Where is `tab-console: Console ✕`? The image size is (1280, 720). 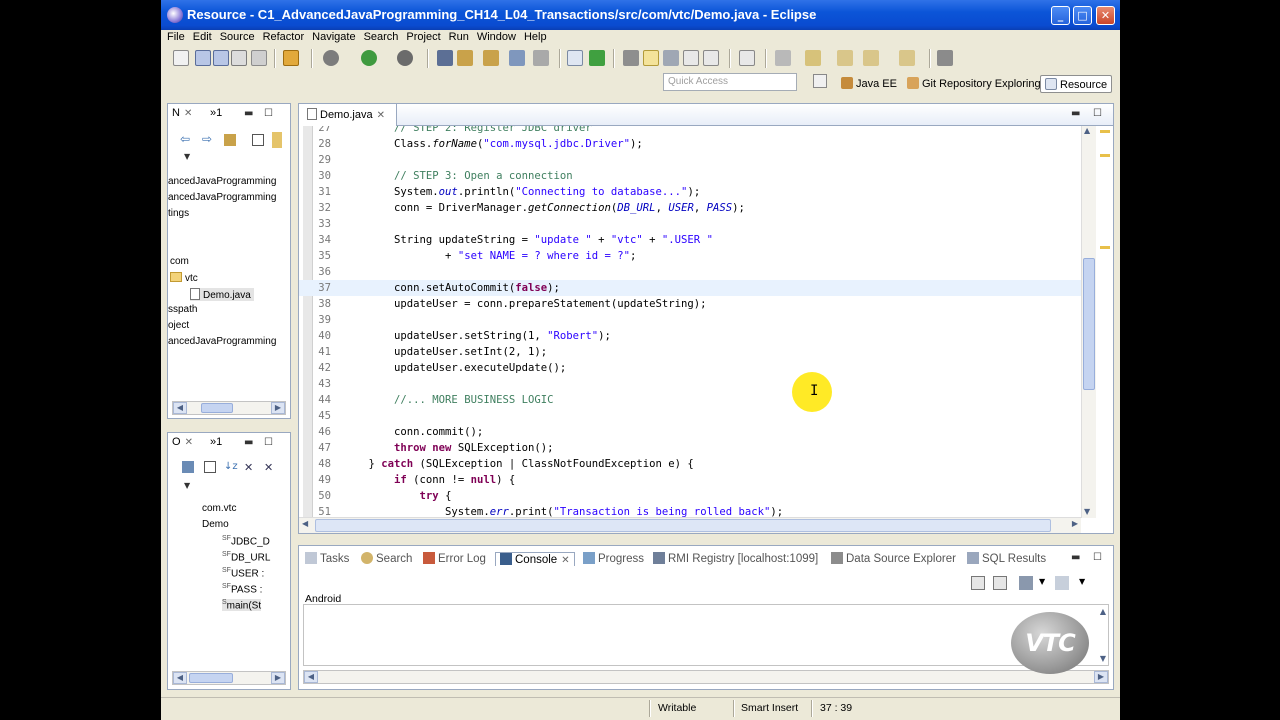 tab-console: Console ✕ is located at coordinates (535, 559).